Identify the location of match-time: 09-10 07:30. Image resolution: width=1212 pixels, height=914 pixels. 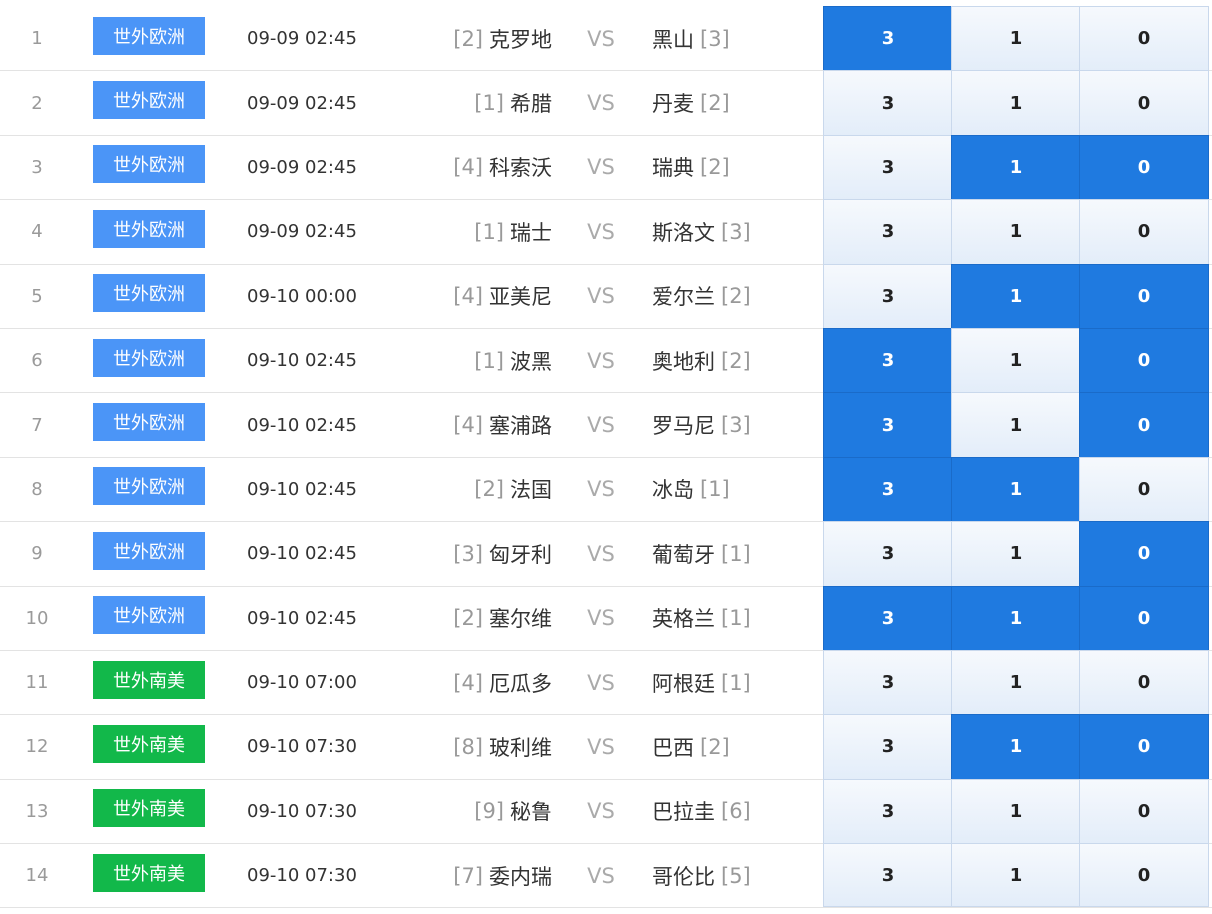
(302, 876).